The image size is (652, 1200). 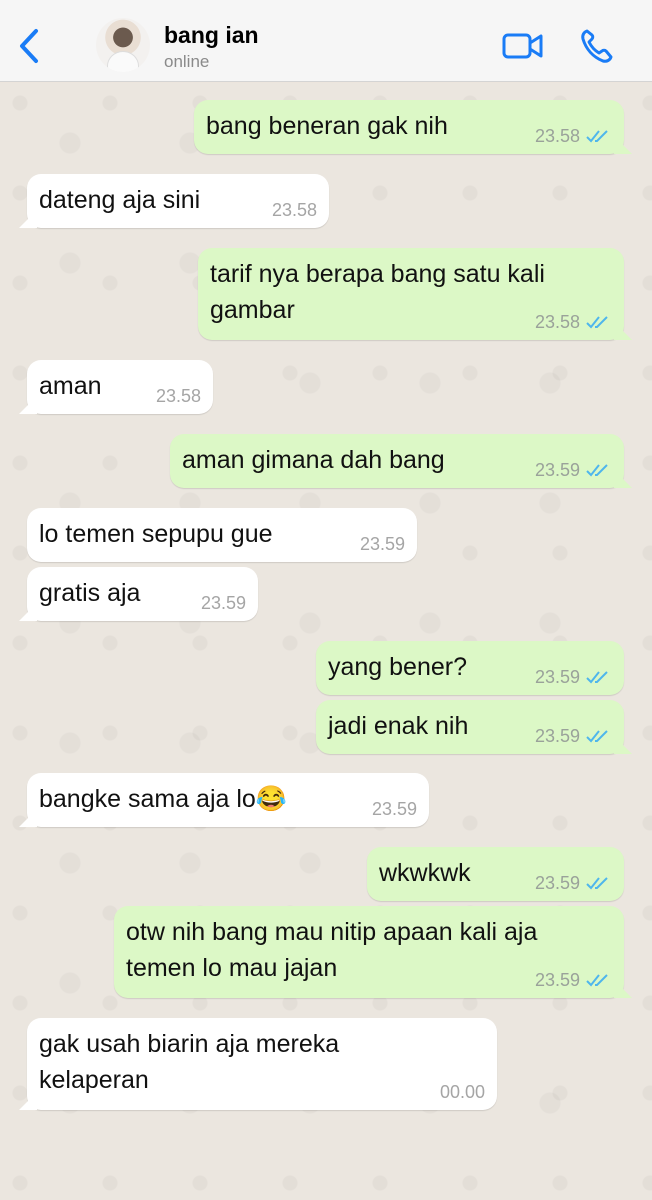 What do you see at coordinates (187, 61) in the screenshot?
I see `contact-status: online` at bounding box center [187, 61].